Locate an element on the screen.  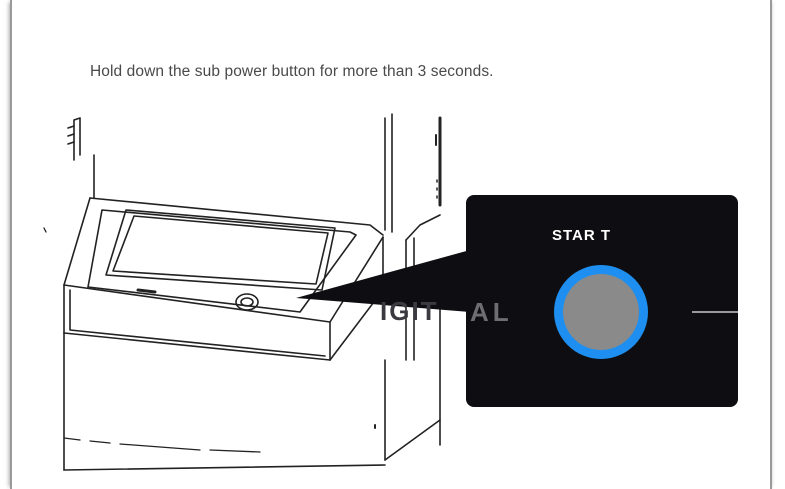
power-button-icon is located at coordinates (601, 312).